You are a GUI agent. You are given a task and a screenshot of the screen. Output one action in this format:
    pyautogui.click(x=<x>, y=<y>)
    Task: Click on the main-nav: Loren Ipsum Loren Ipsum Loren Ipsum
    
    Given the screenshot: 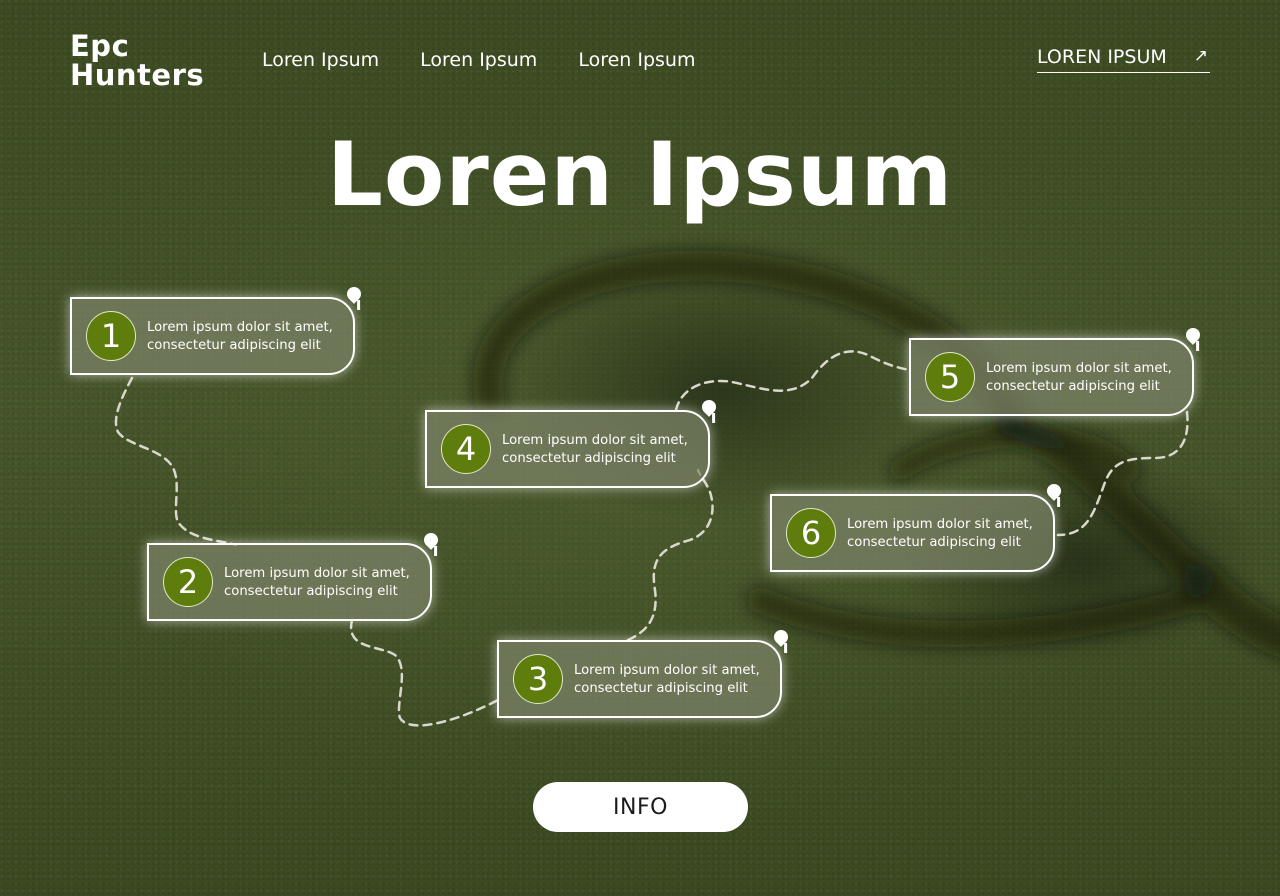 What is the action you would take?
    pyautogui.click(x=478, y=60)
    